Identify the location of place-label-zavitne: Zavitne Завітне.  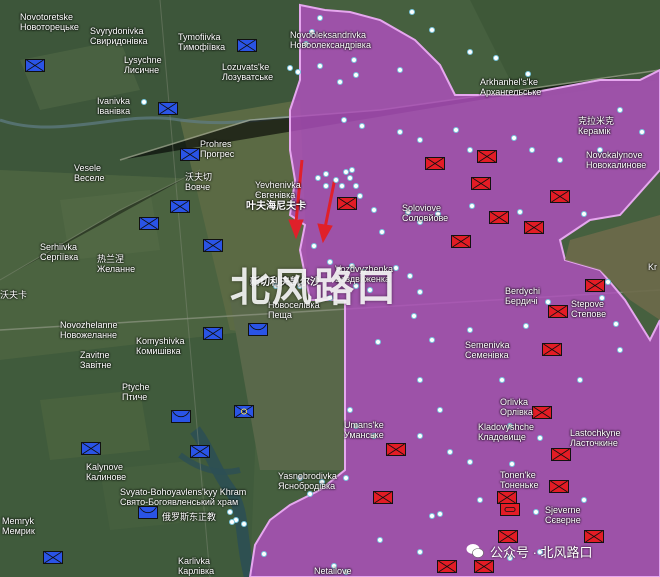
(96, 360).